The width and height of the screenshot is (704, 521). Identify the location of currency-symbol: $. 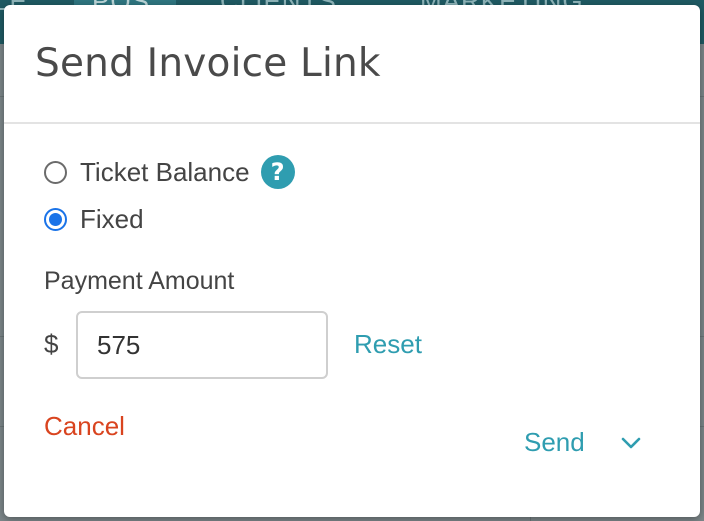
(51, 344).